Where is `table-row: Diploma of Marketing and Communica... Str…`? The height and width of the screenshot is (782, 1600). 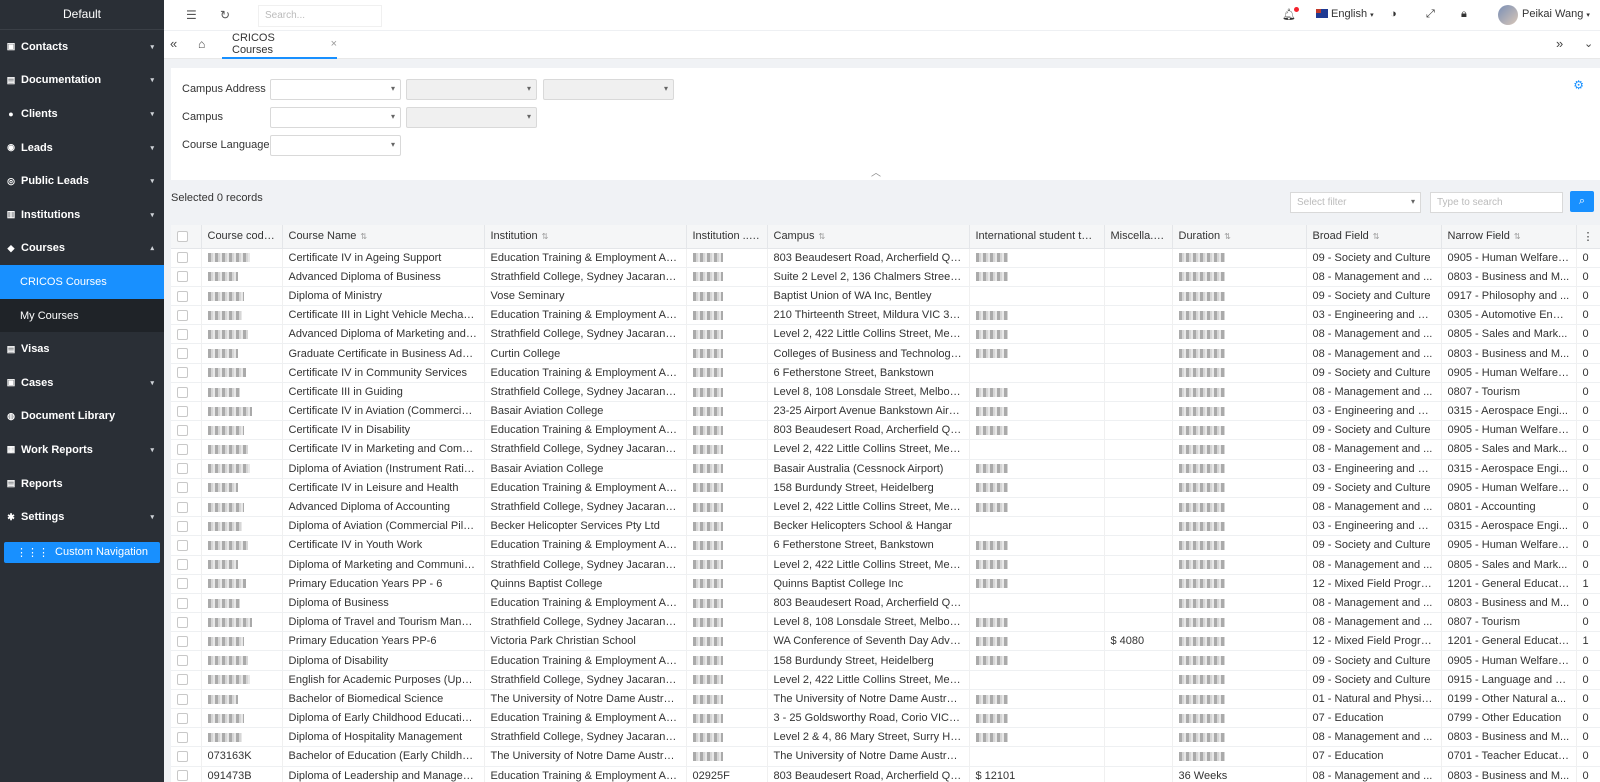
table-row: Diploma of Marketing and Communica... Str… is located at coordinates (885, 565).